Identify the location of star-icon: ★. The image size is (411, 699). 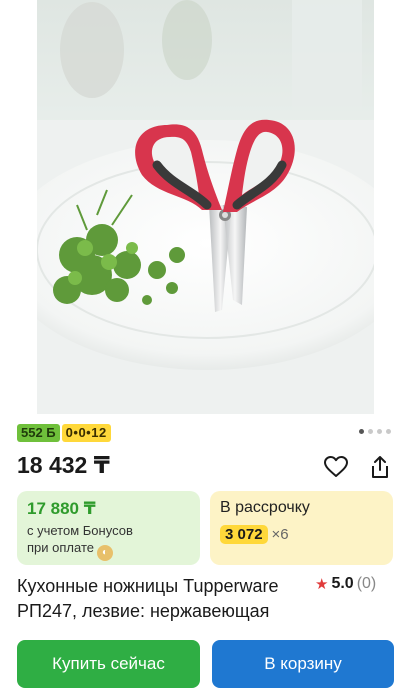
(322, 584).